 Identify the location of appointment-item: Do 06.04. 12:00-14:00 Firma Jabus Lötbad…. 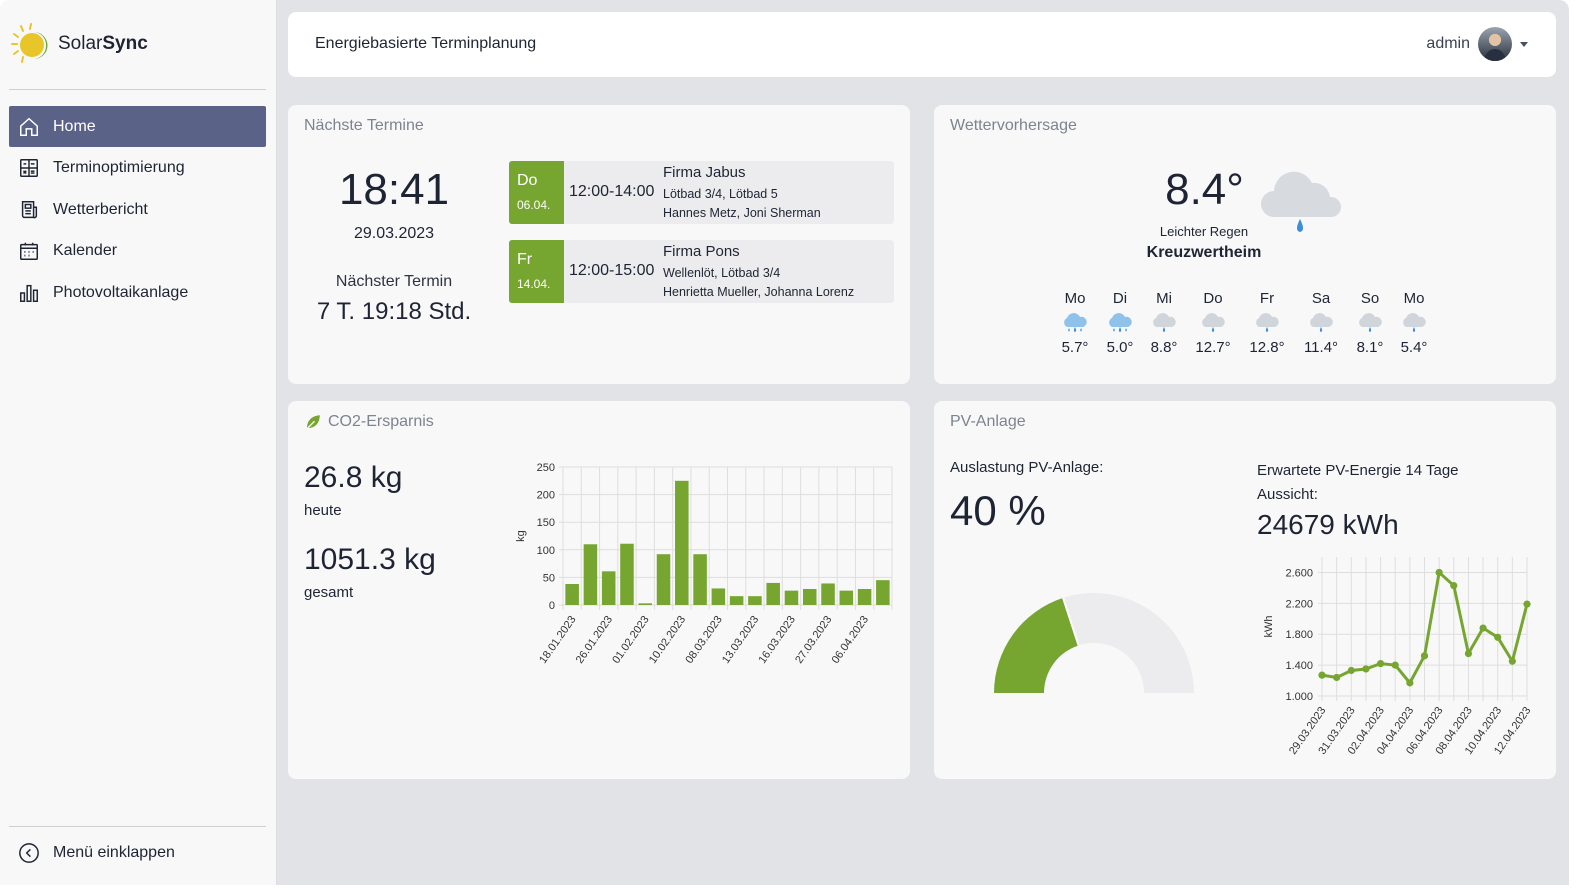
(701, 192).